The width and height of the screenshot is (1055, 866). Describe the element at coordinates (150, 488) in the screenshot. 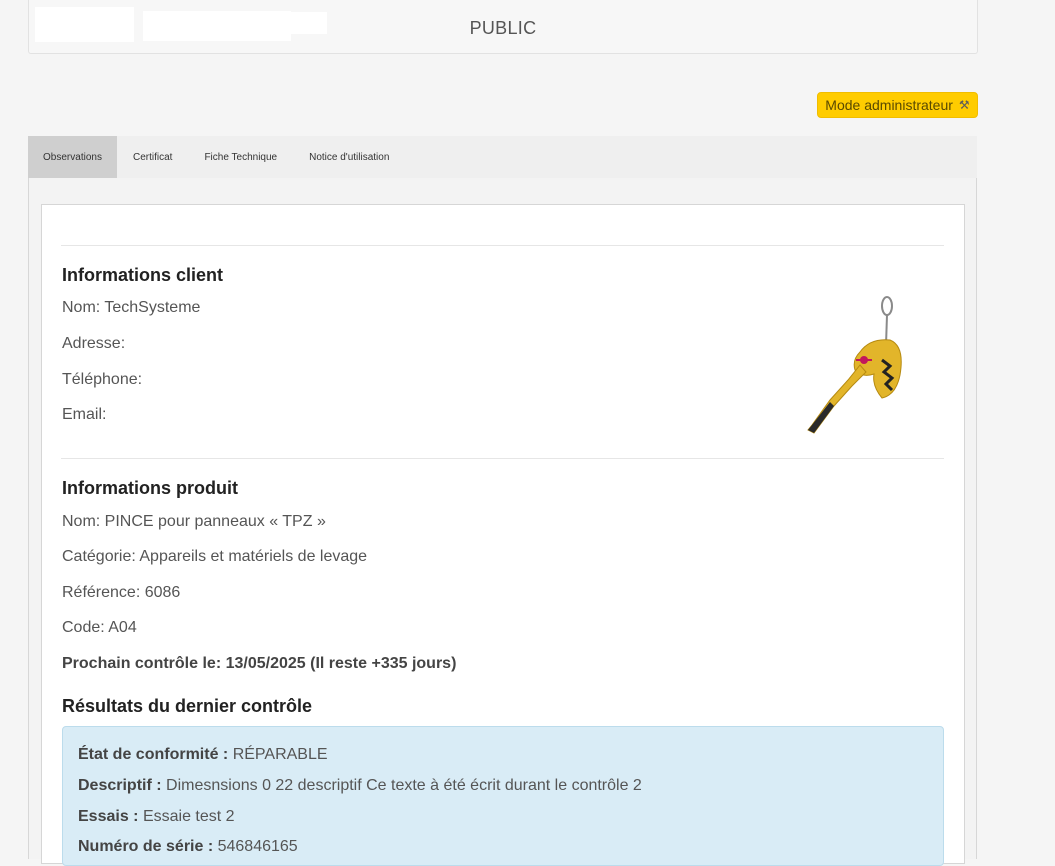

I see `product-section-title: Informations produit` at that location.